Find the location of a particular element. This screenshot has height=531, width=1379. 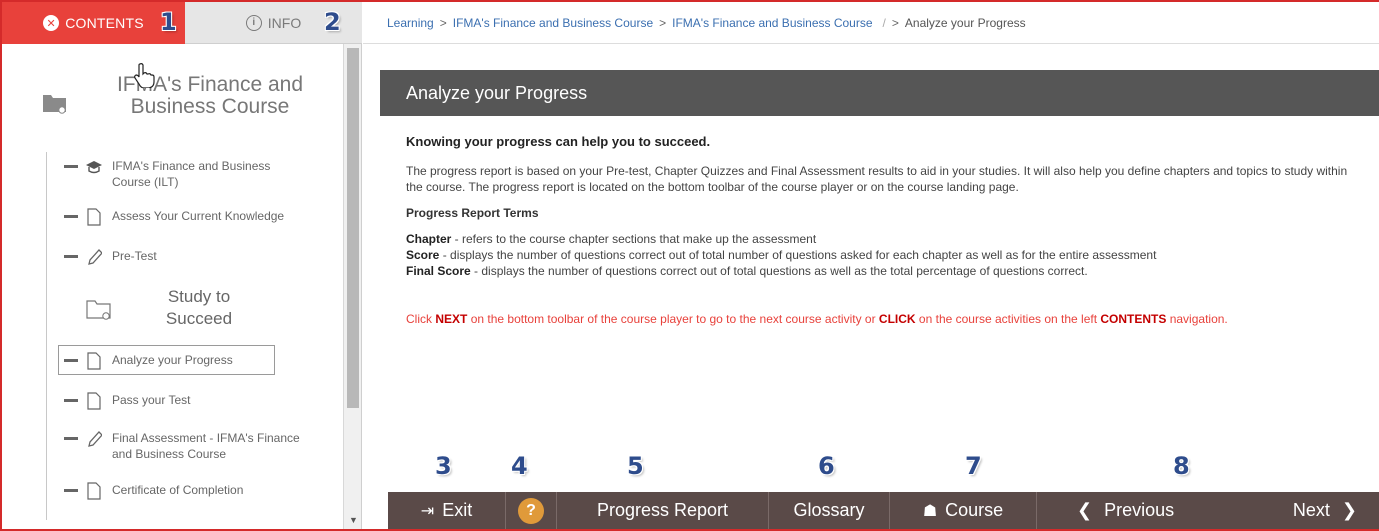

tree-item: Pass your Test is located at coordinates (127, 401).